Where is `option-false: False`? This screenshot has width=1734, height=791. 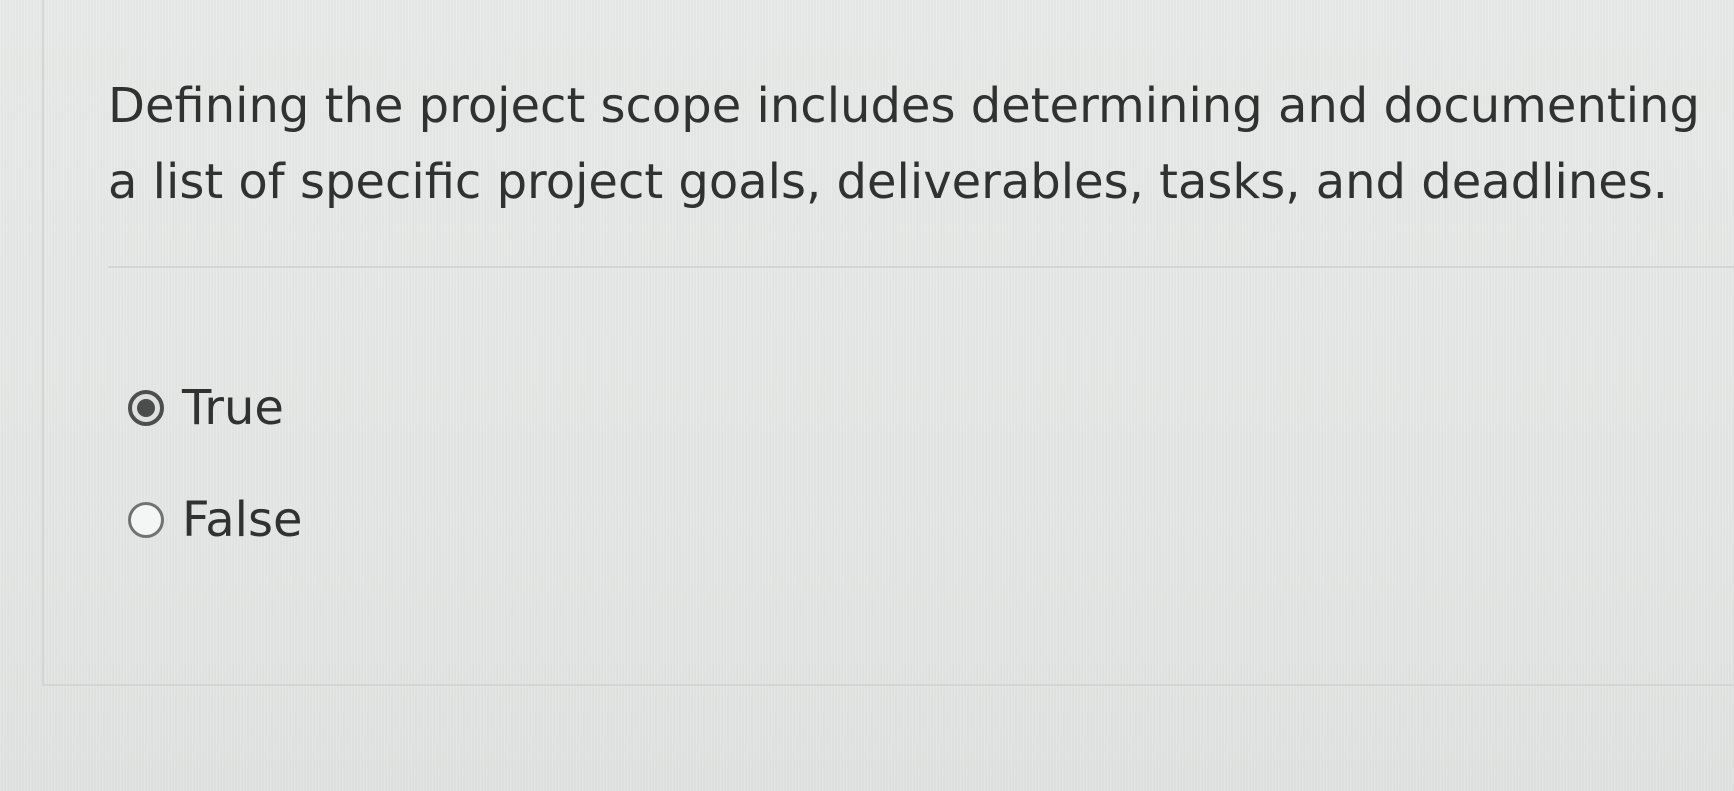
option-false: False is located at coordinates (215, 520).